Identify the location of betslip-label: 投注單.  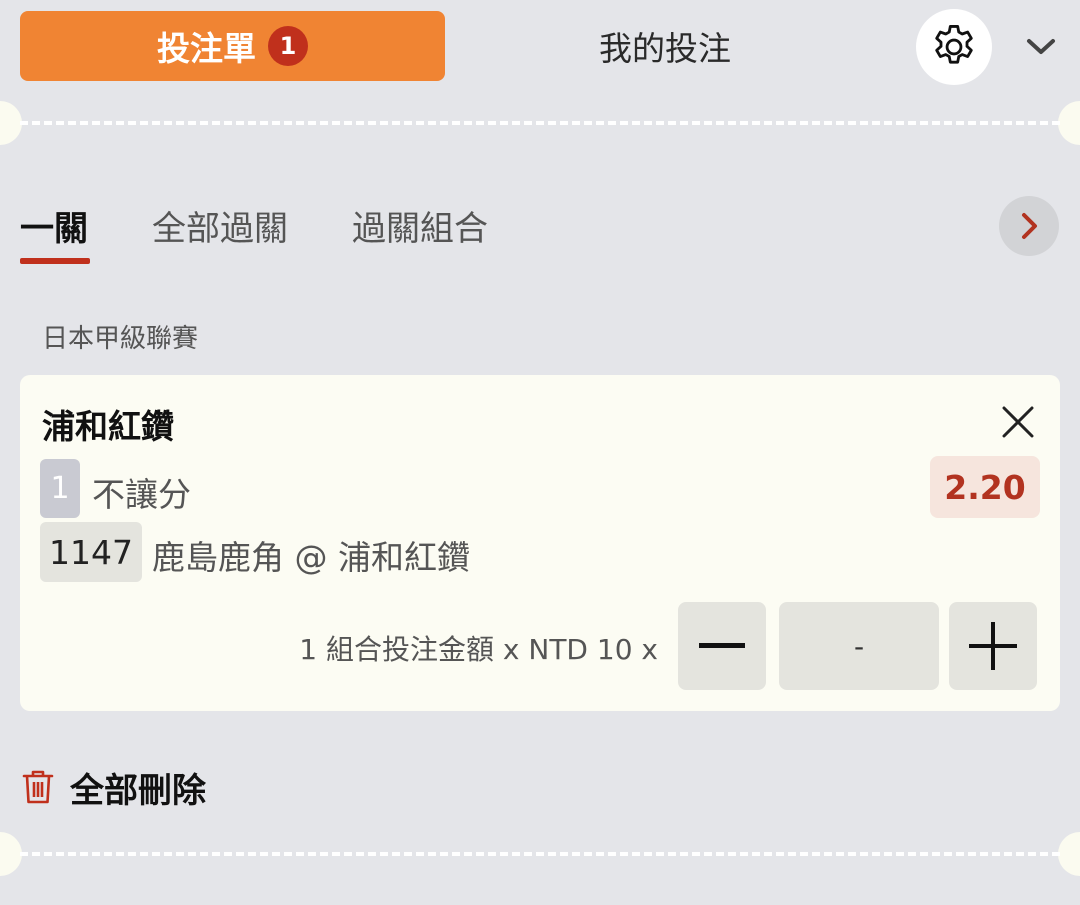
(206, 48).